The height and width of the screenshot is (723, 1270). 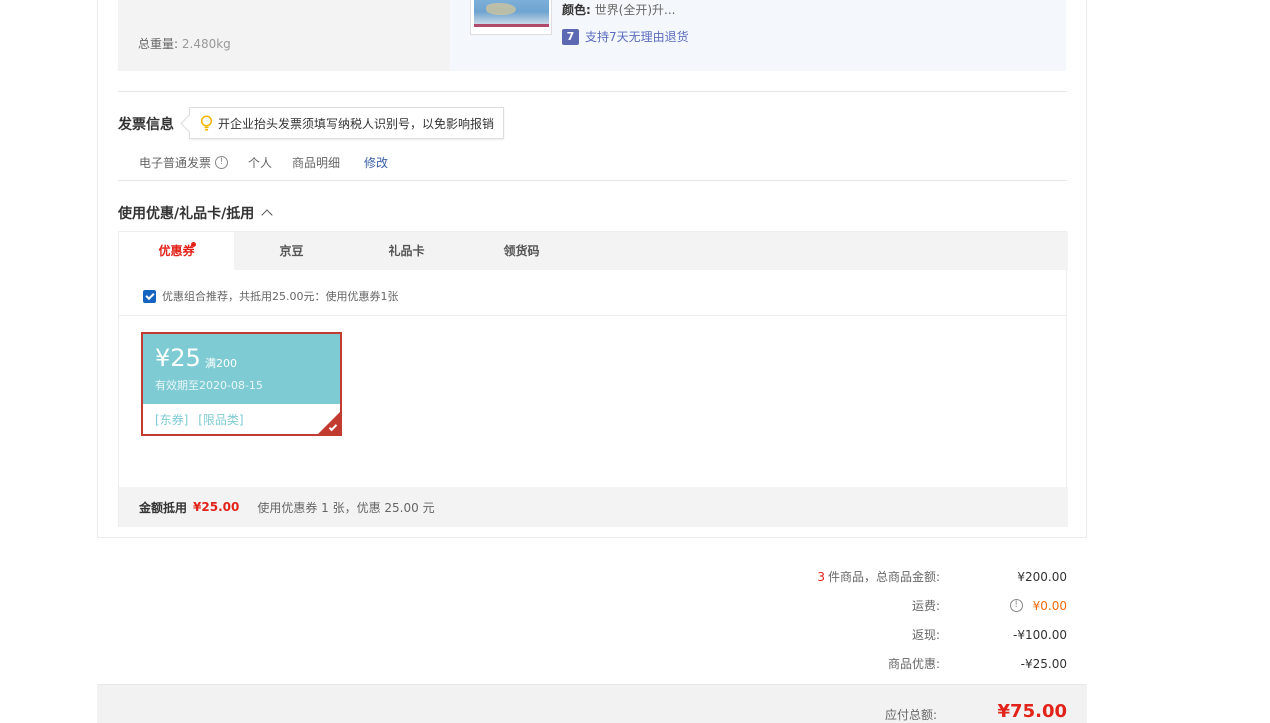 I want to click on invoice-details: 电子普通发票 ! 个人 商品明细 修改, so click(x=263, y=162).